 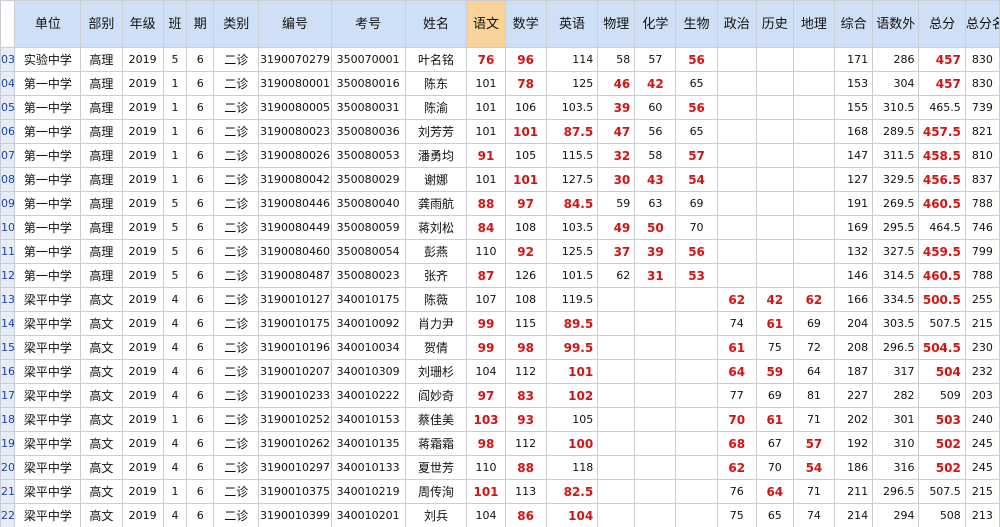 I want to click on table-cell: 101, so click(x=486, y=107).